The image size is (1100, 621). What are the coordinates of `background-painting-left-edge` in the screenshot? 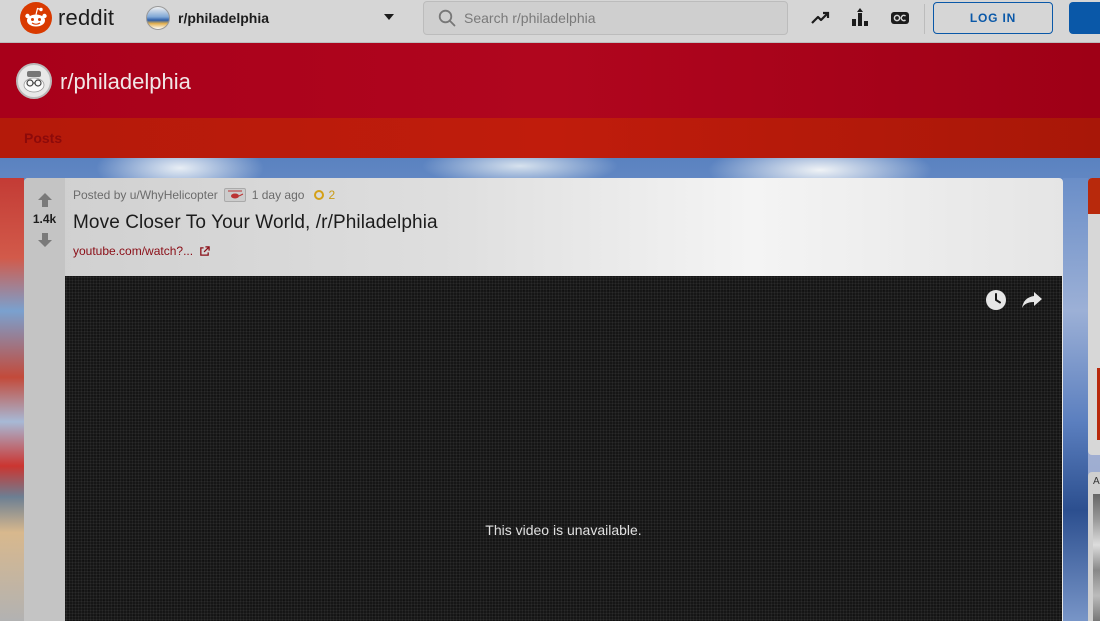 It's located at (12, 399).